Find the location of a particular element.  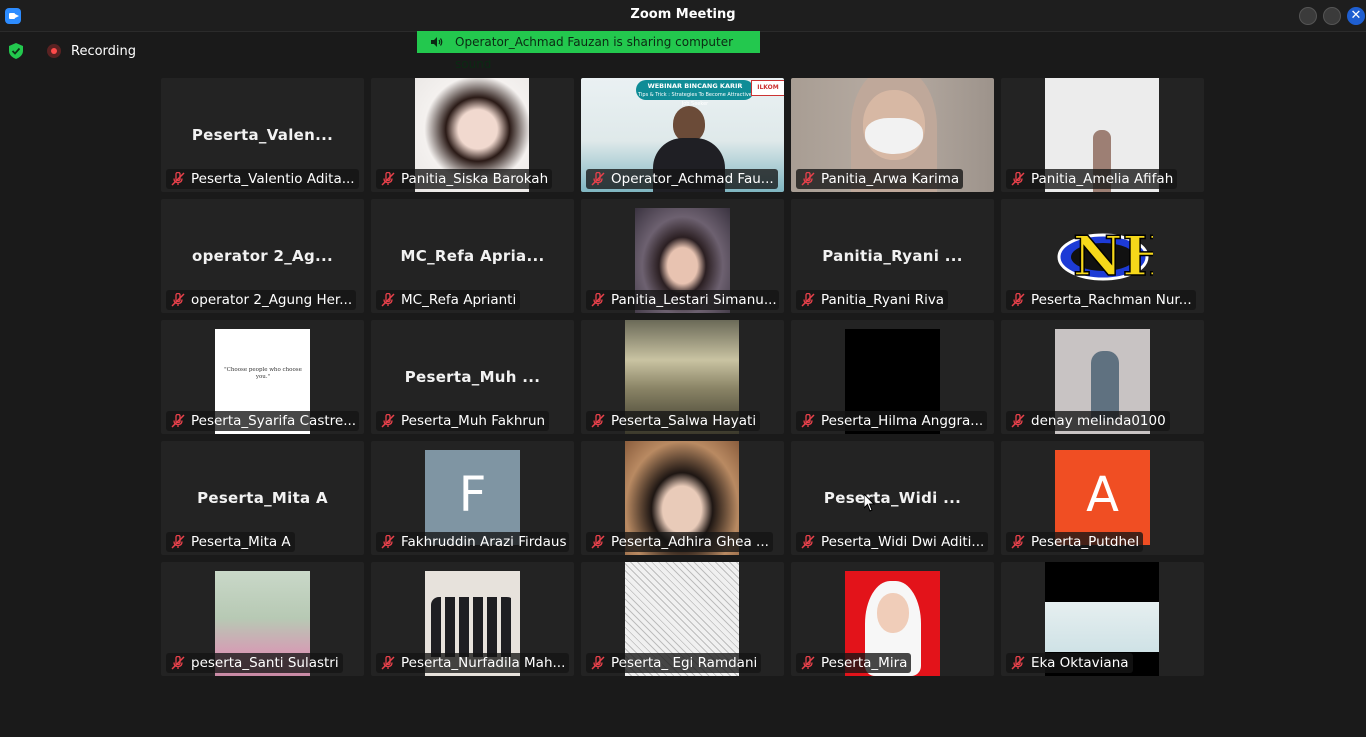

participant-tile: denay melinda0100 is located at coordinates (1102, 377).